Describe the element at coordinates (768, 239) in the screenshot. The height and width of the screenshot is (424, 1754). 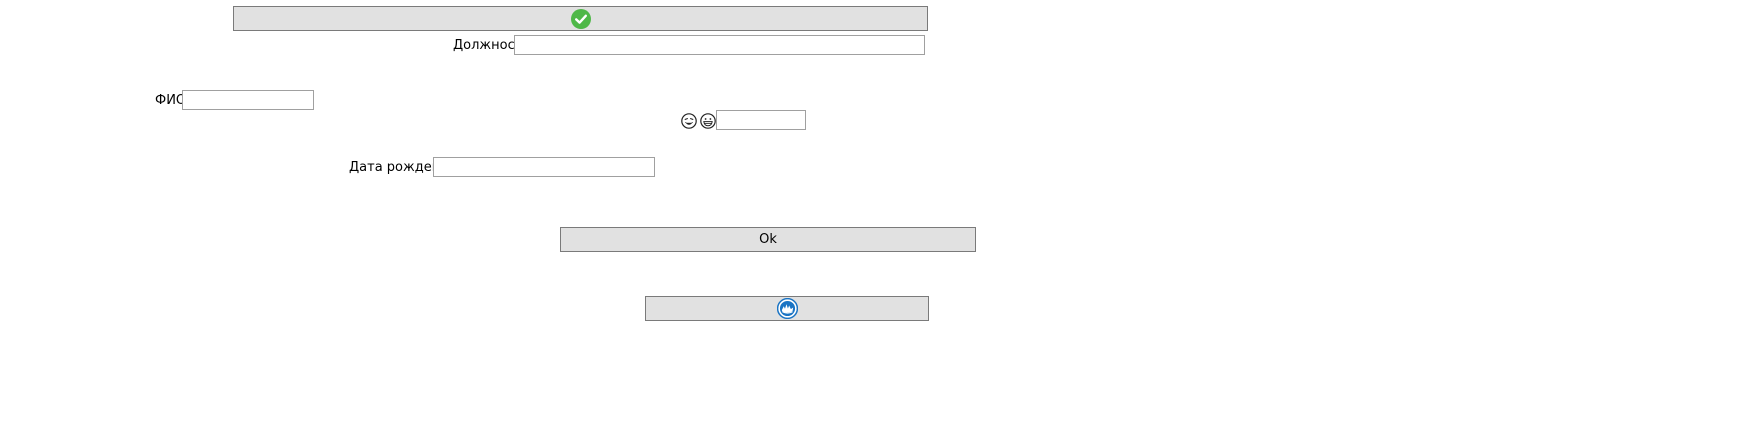
I see `ok-button: Ok` at that location.